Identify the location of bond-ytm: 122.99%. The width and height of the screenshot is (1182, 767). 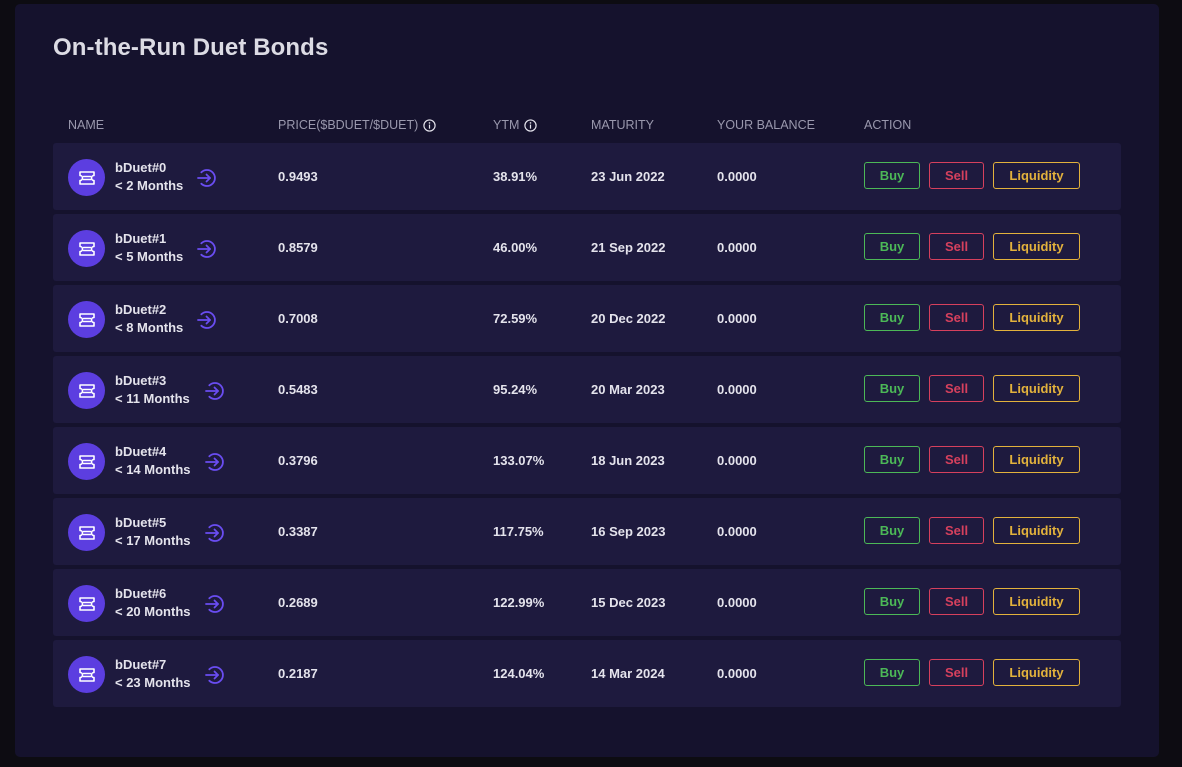
(519, 602).